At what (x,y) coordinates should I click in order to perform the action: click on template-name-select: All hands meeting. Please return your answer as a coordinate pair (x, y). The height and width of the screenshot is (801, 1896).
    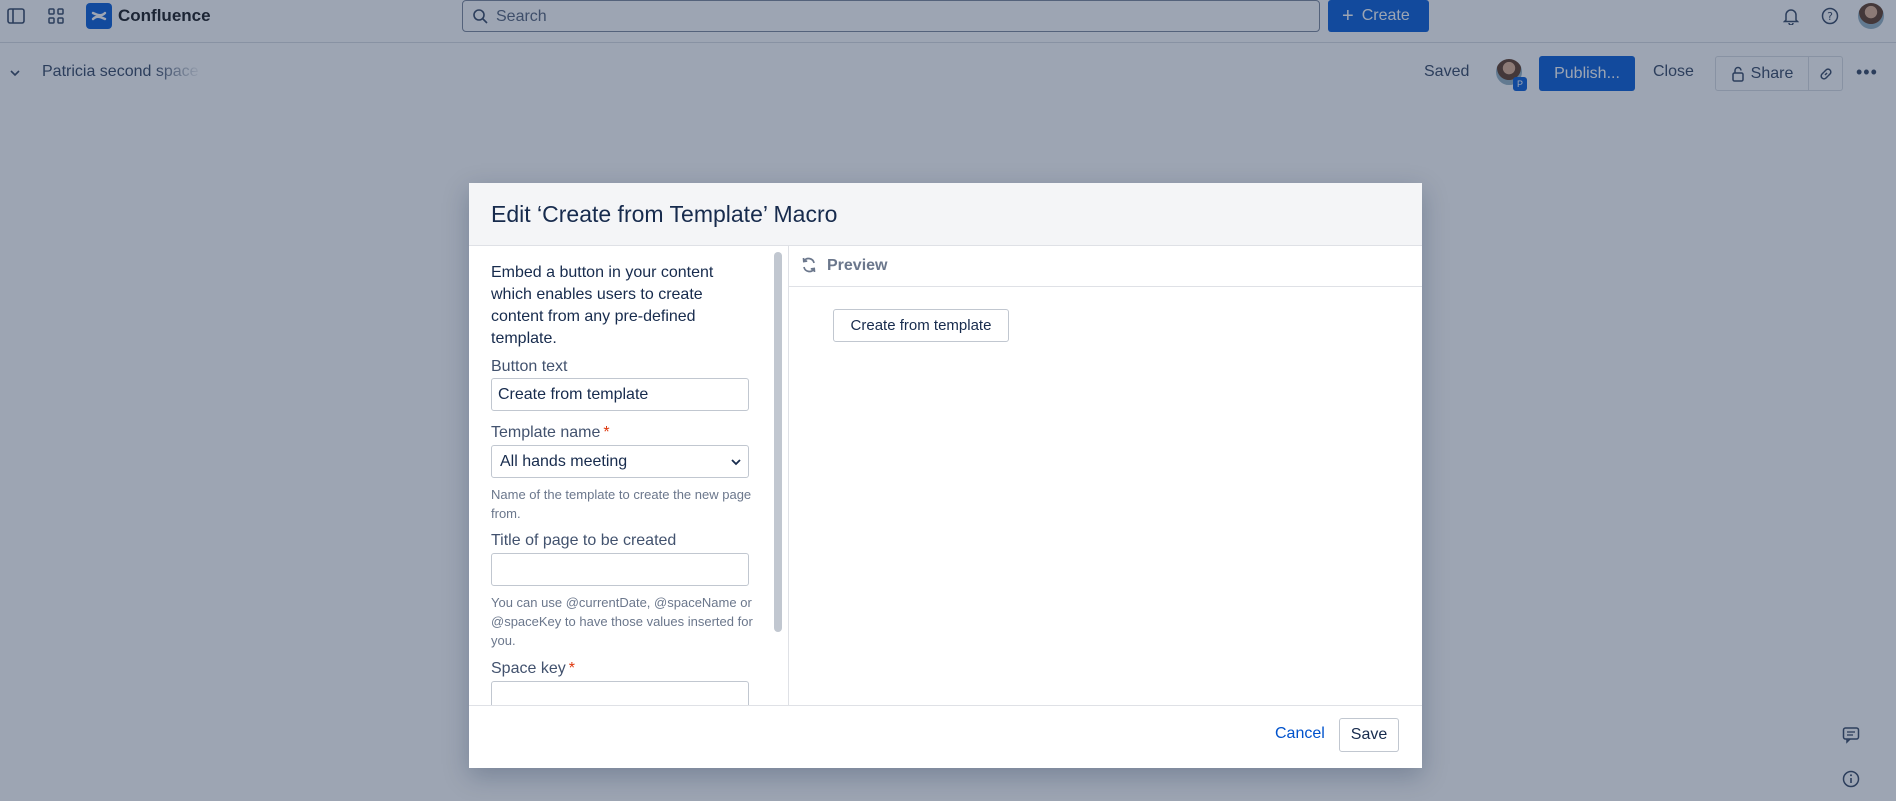
    Looking at the image, I should click on (620, 461).